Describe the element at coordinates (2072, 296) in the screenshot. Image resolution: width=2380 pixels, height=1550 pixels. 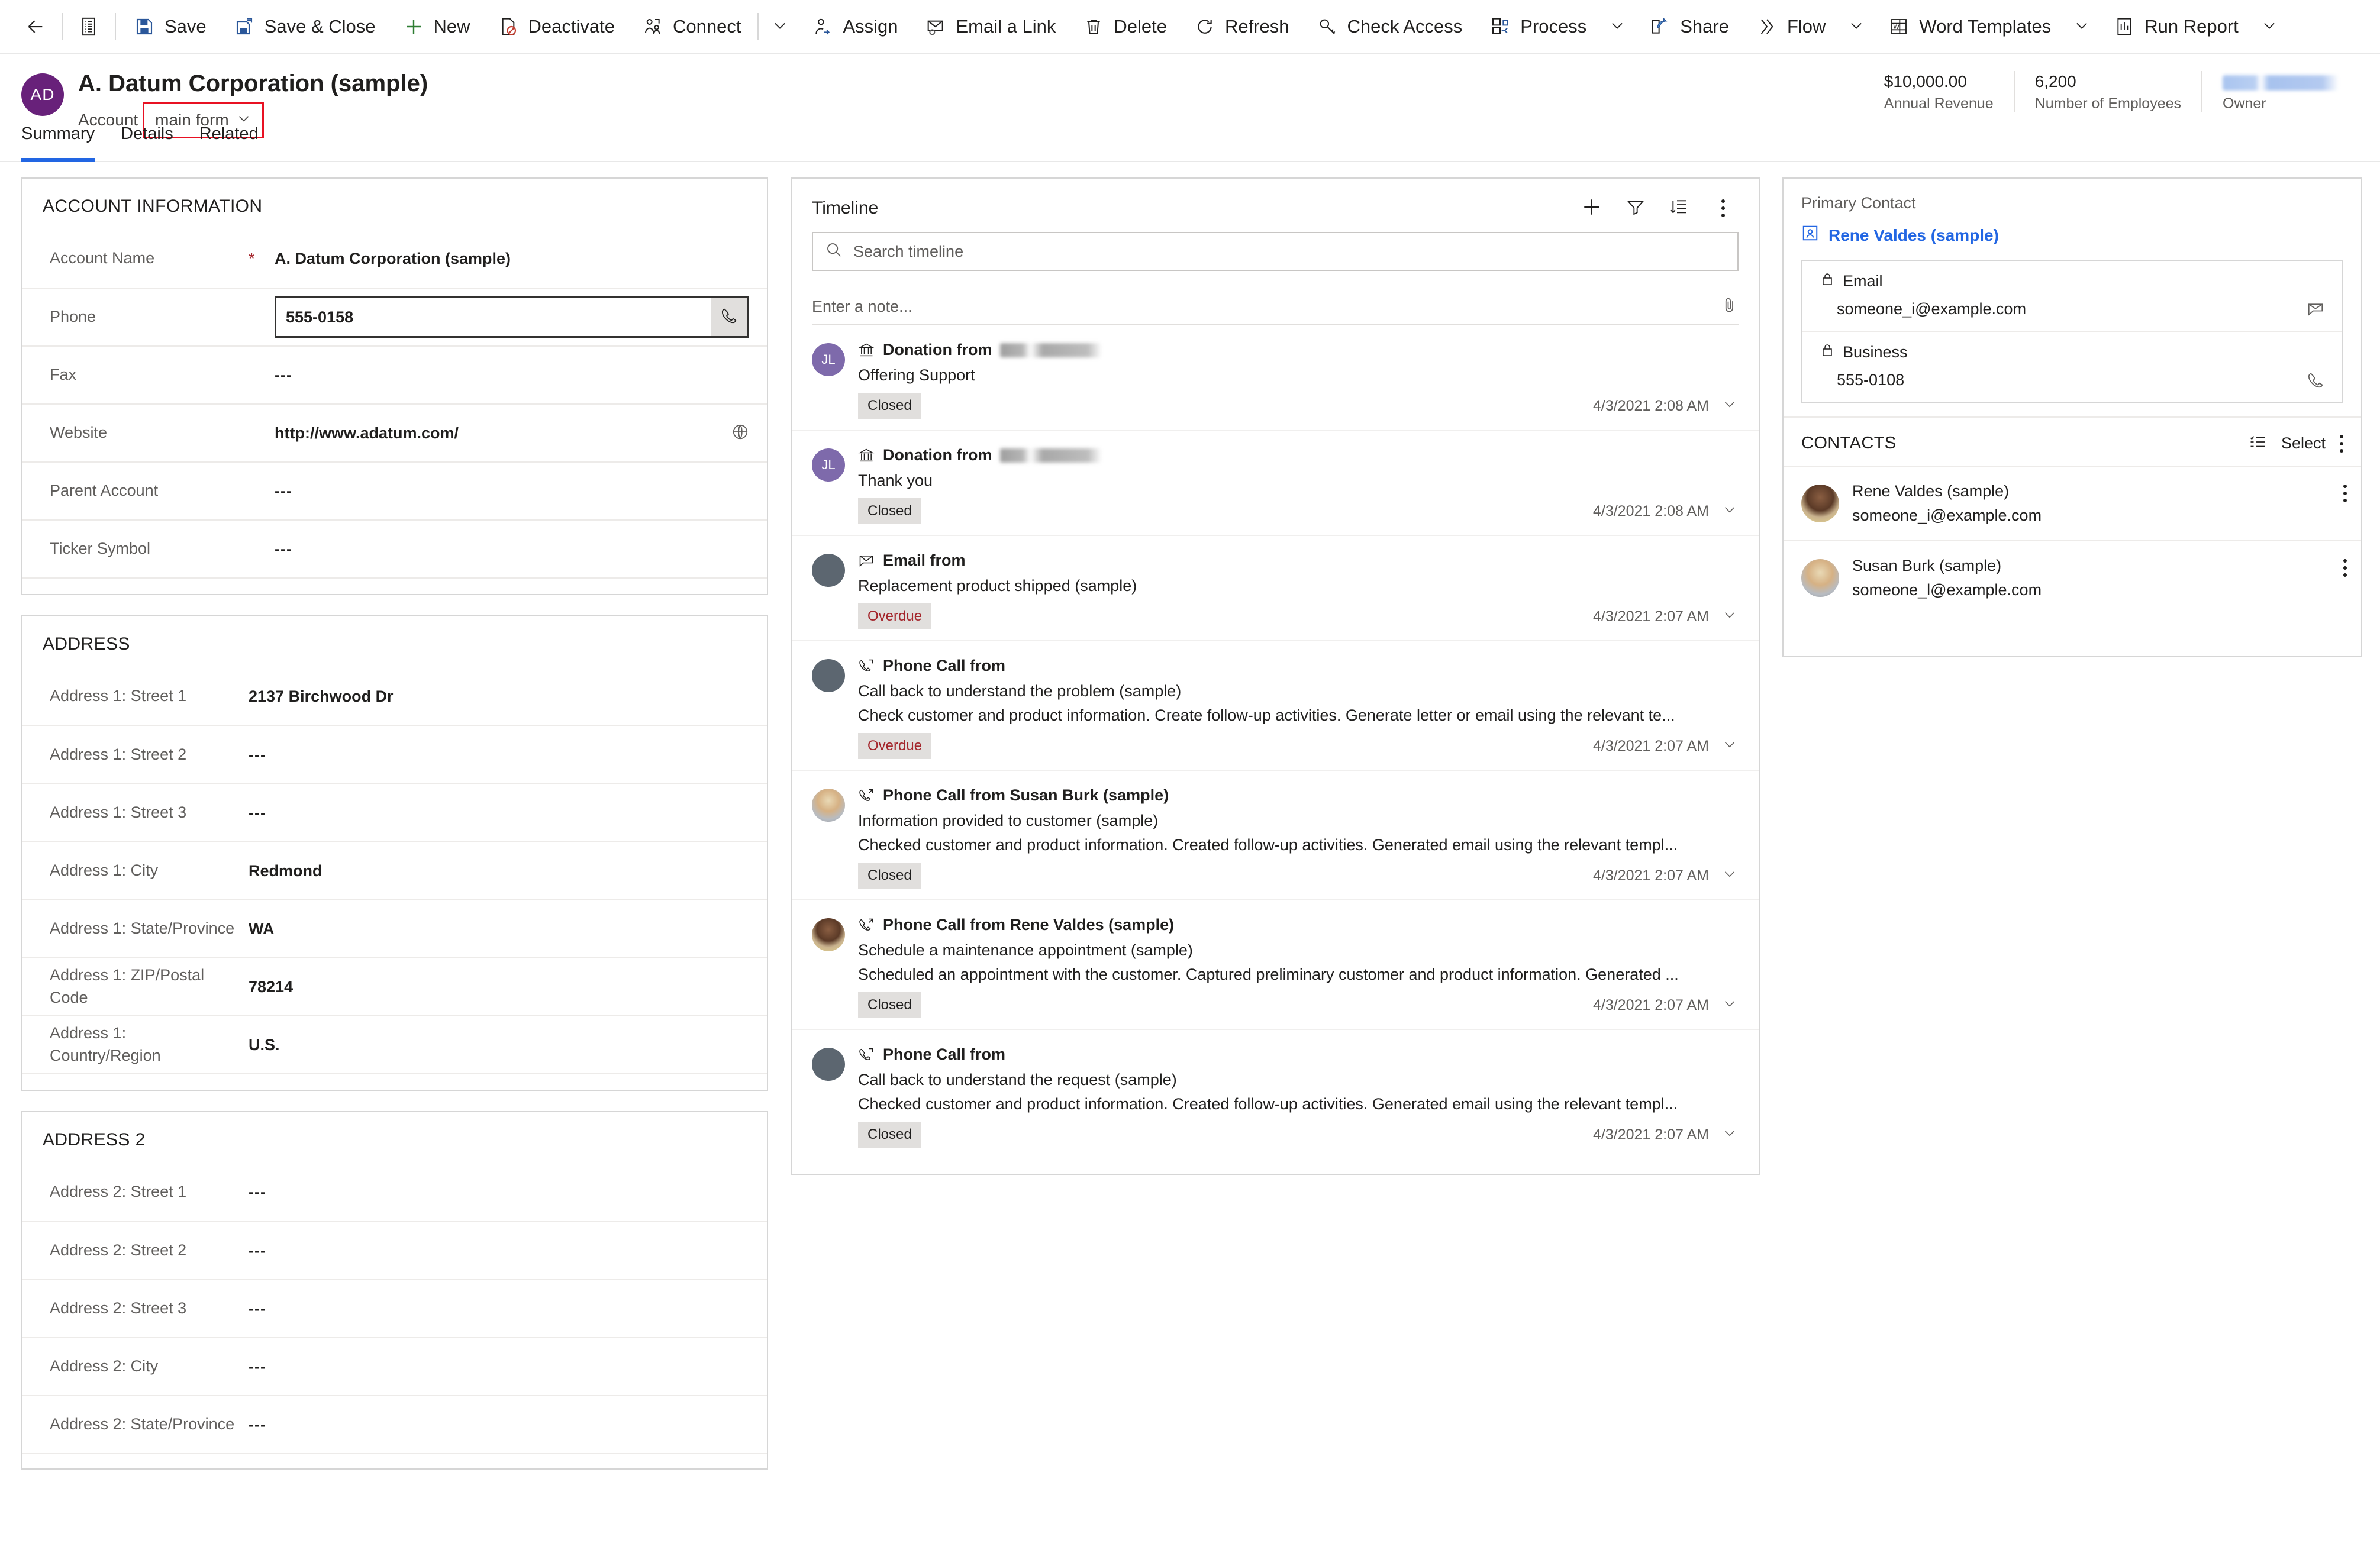
I see `primary-contact-email-row: Email someone_i@example.com` at that location.